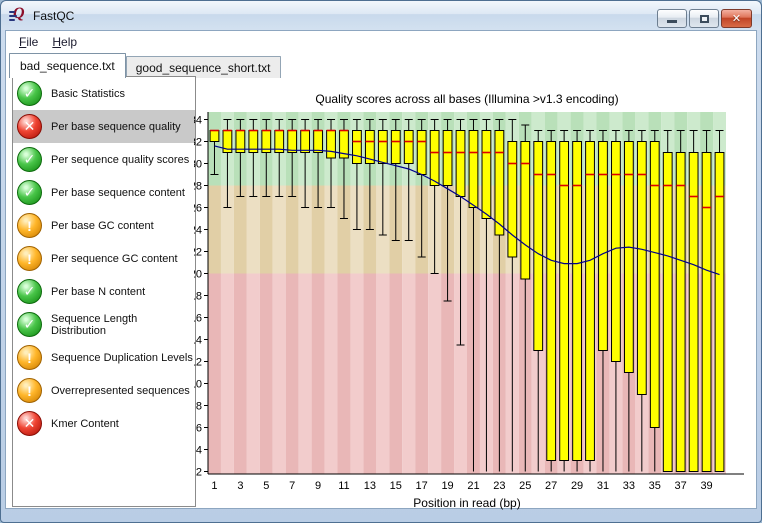 This screenshot has width=762, height=523. What do you see at coordinates (655, 486) in the screenshot?
I see `x-tick-label: 35` at bounding box center [655, 486].